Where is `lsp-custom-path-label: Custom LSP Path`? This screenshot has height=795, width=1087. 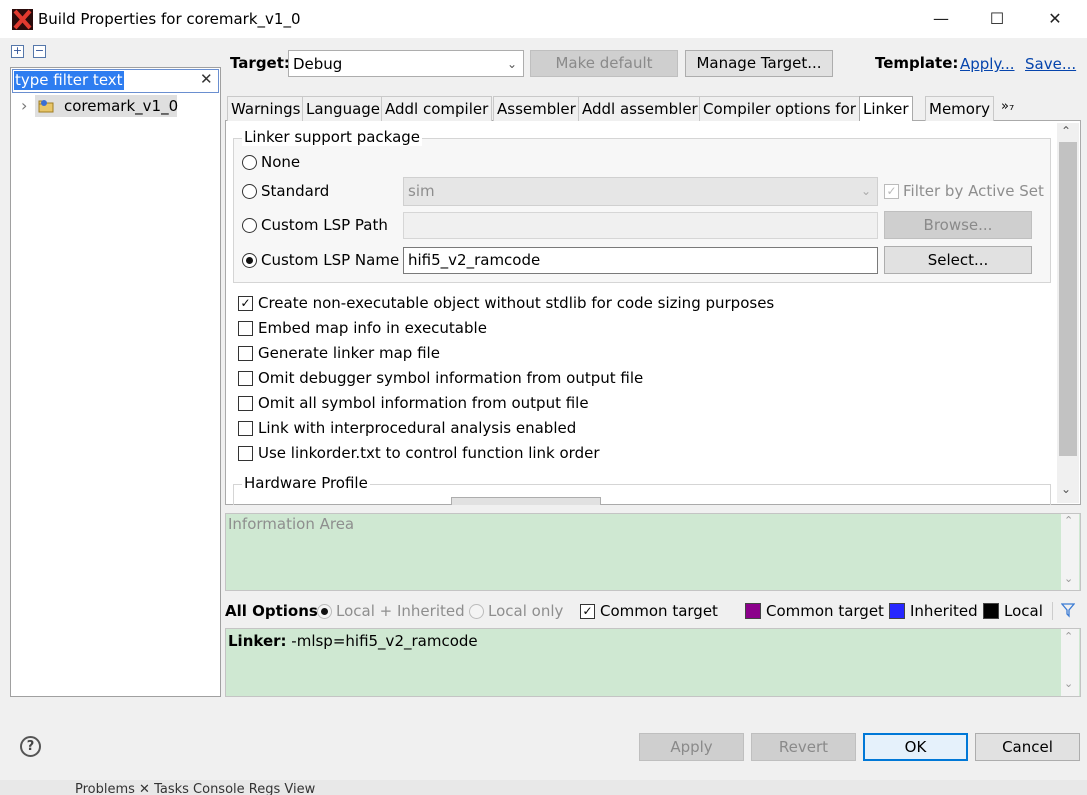 lsp-custom-path-label: Custom LSP Path is located at coordinates (324, 225).